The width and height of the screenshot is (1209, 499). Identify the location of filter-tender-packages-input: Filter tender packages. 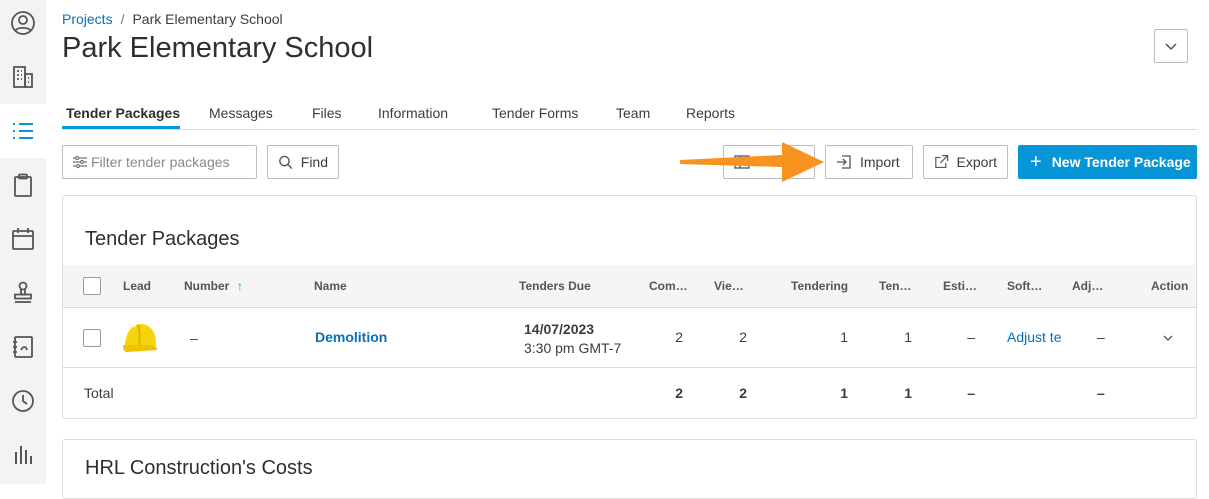
(159, 162).